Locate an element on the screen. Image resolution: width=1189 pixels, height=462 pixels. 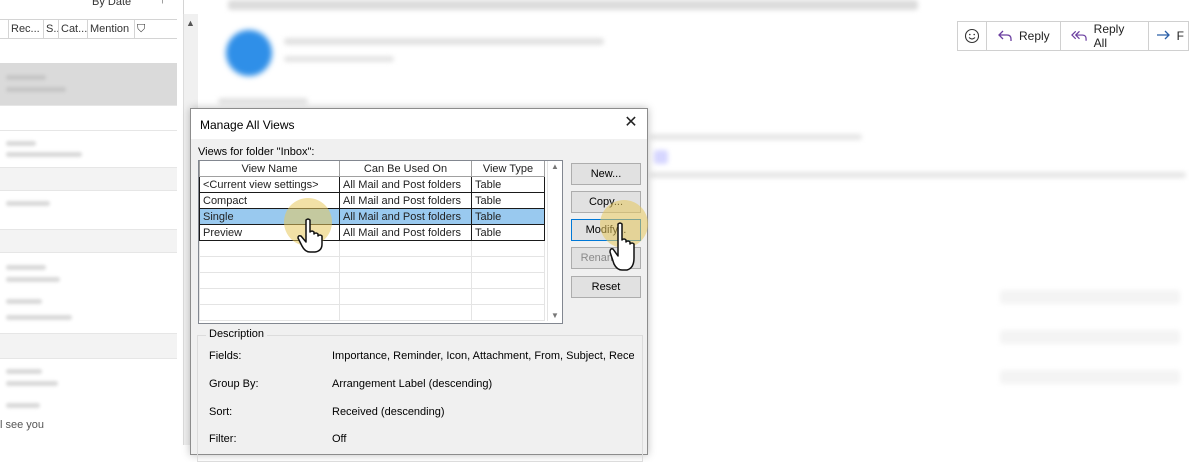
reply-arrow-icon is located at coordinates (1005, 35).